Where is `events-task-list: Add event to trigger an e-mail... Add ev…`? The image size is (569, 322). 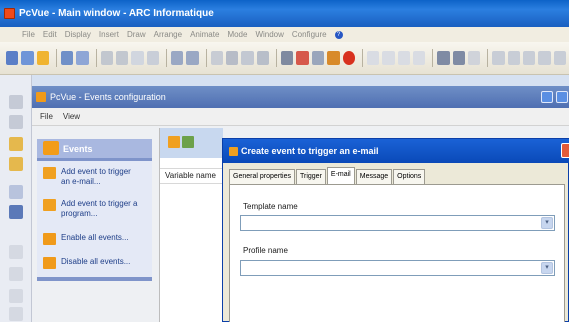
events-task-list: Add event to trigger an e-mail... Add ev… is located at coordinates (94, 219).